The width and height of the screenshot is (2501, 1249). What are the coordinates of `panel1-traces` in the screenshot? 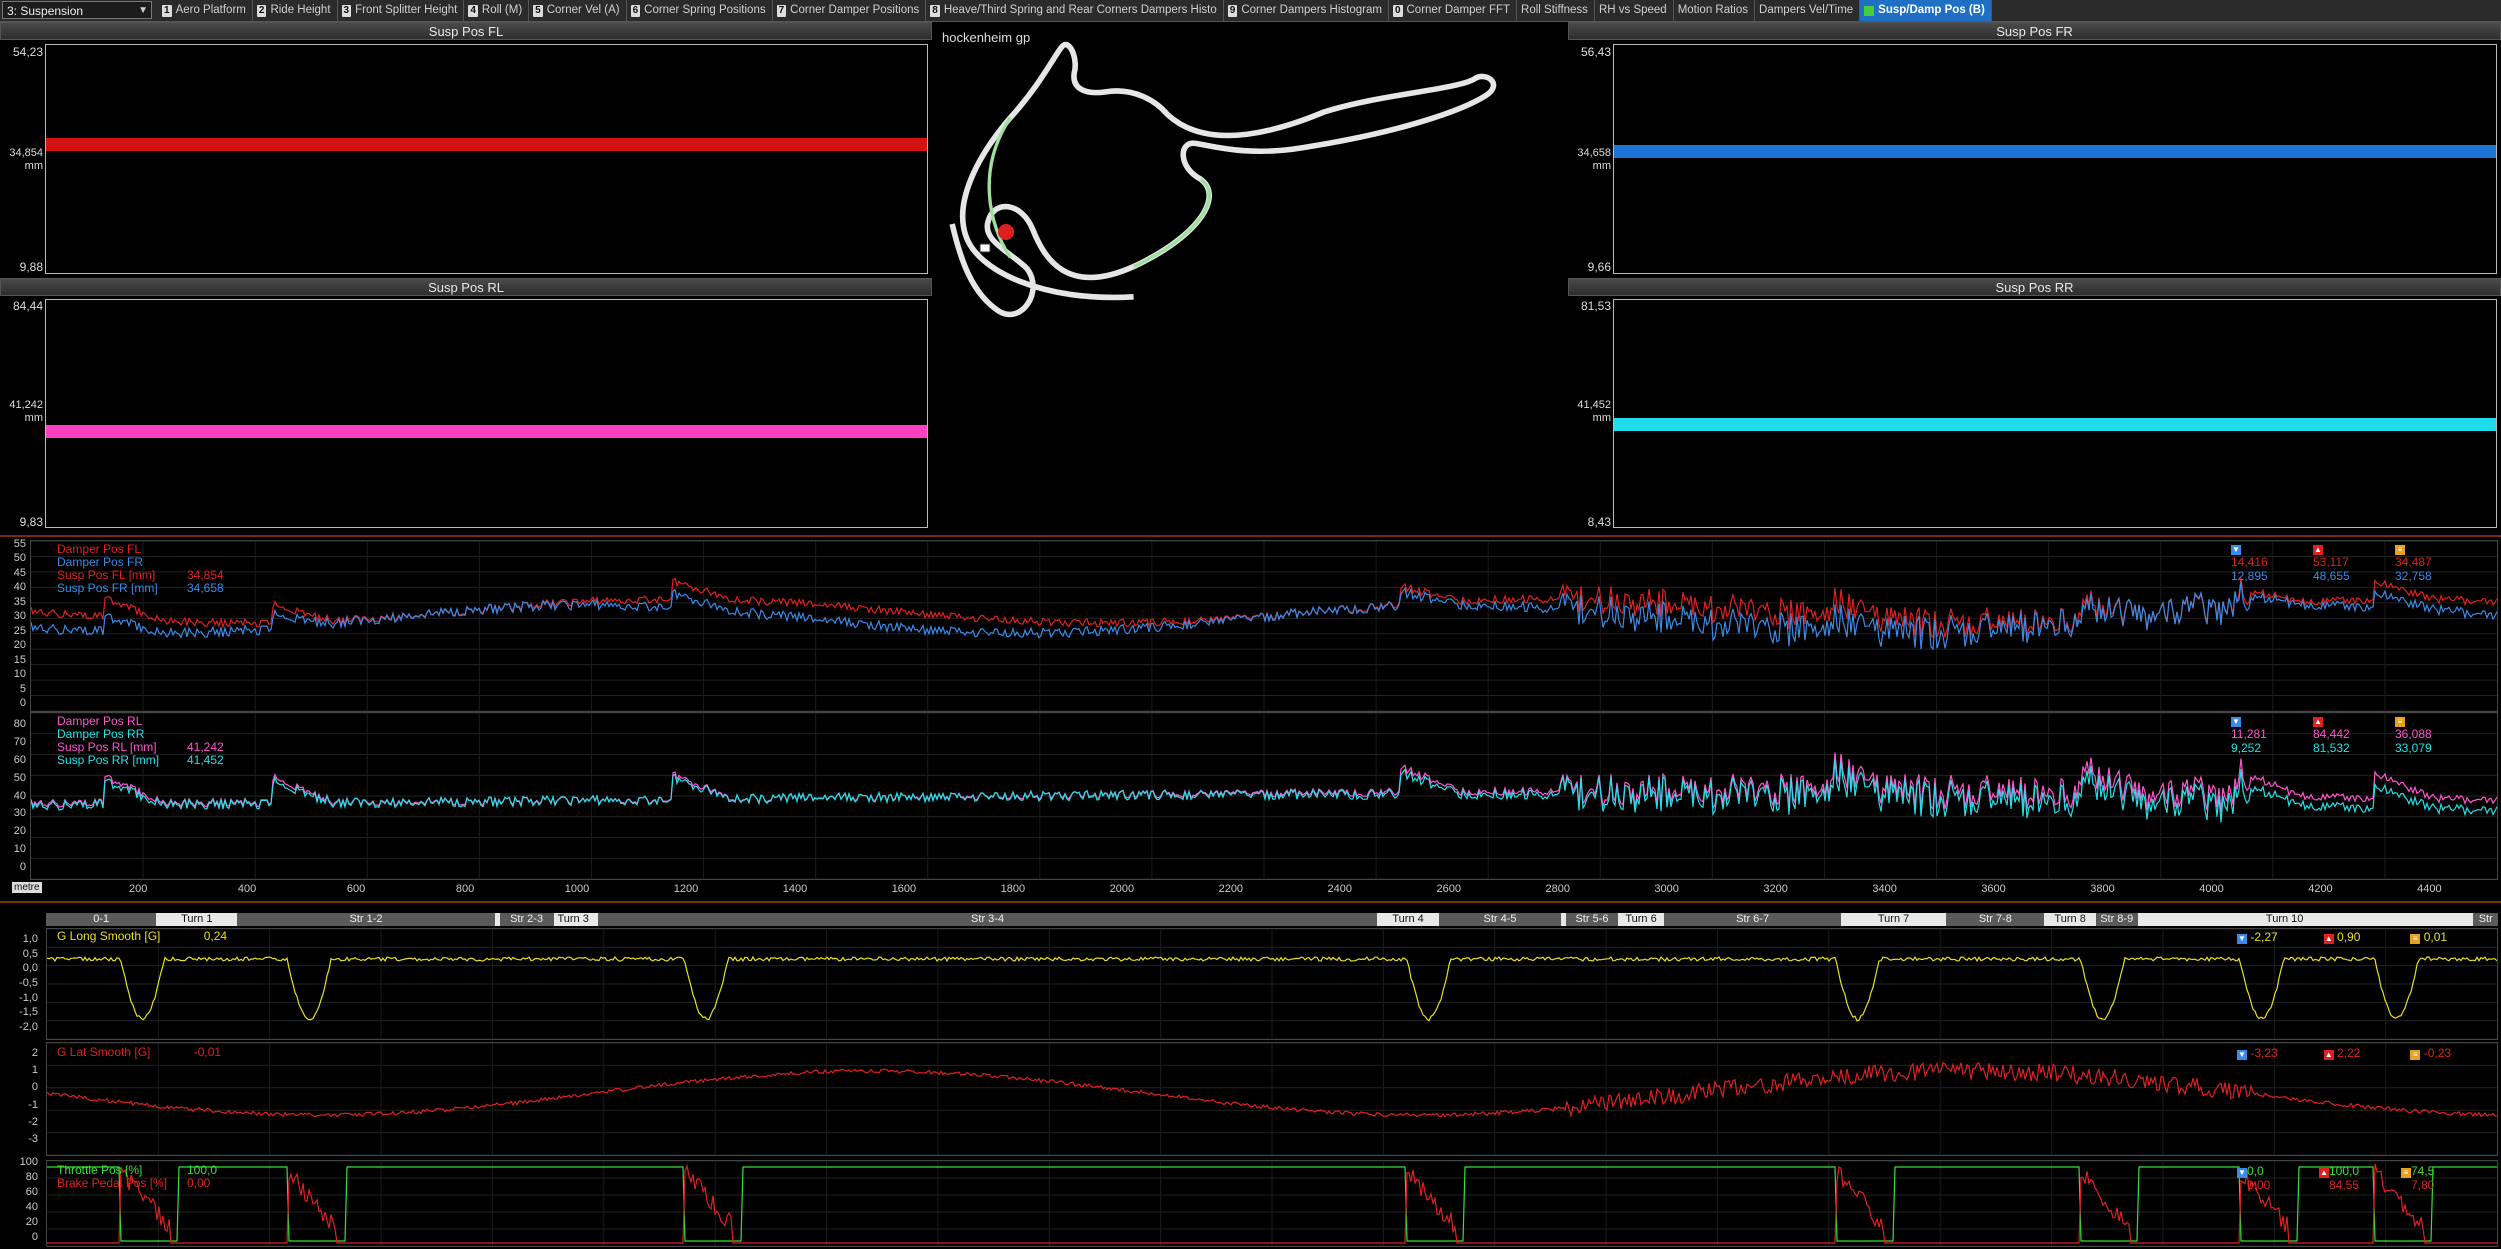 It's located at (1264, 626).